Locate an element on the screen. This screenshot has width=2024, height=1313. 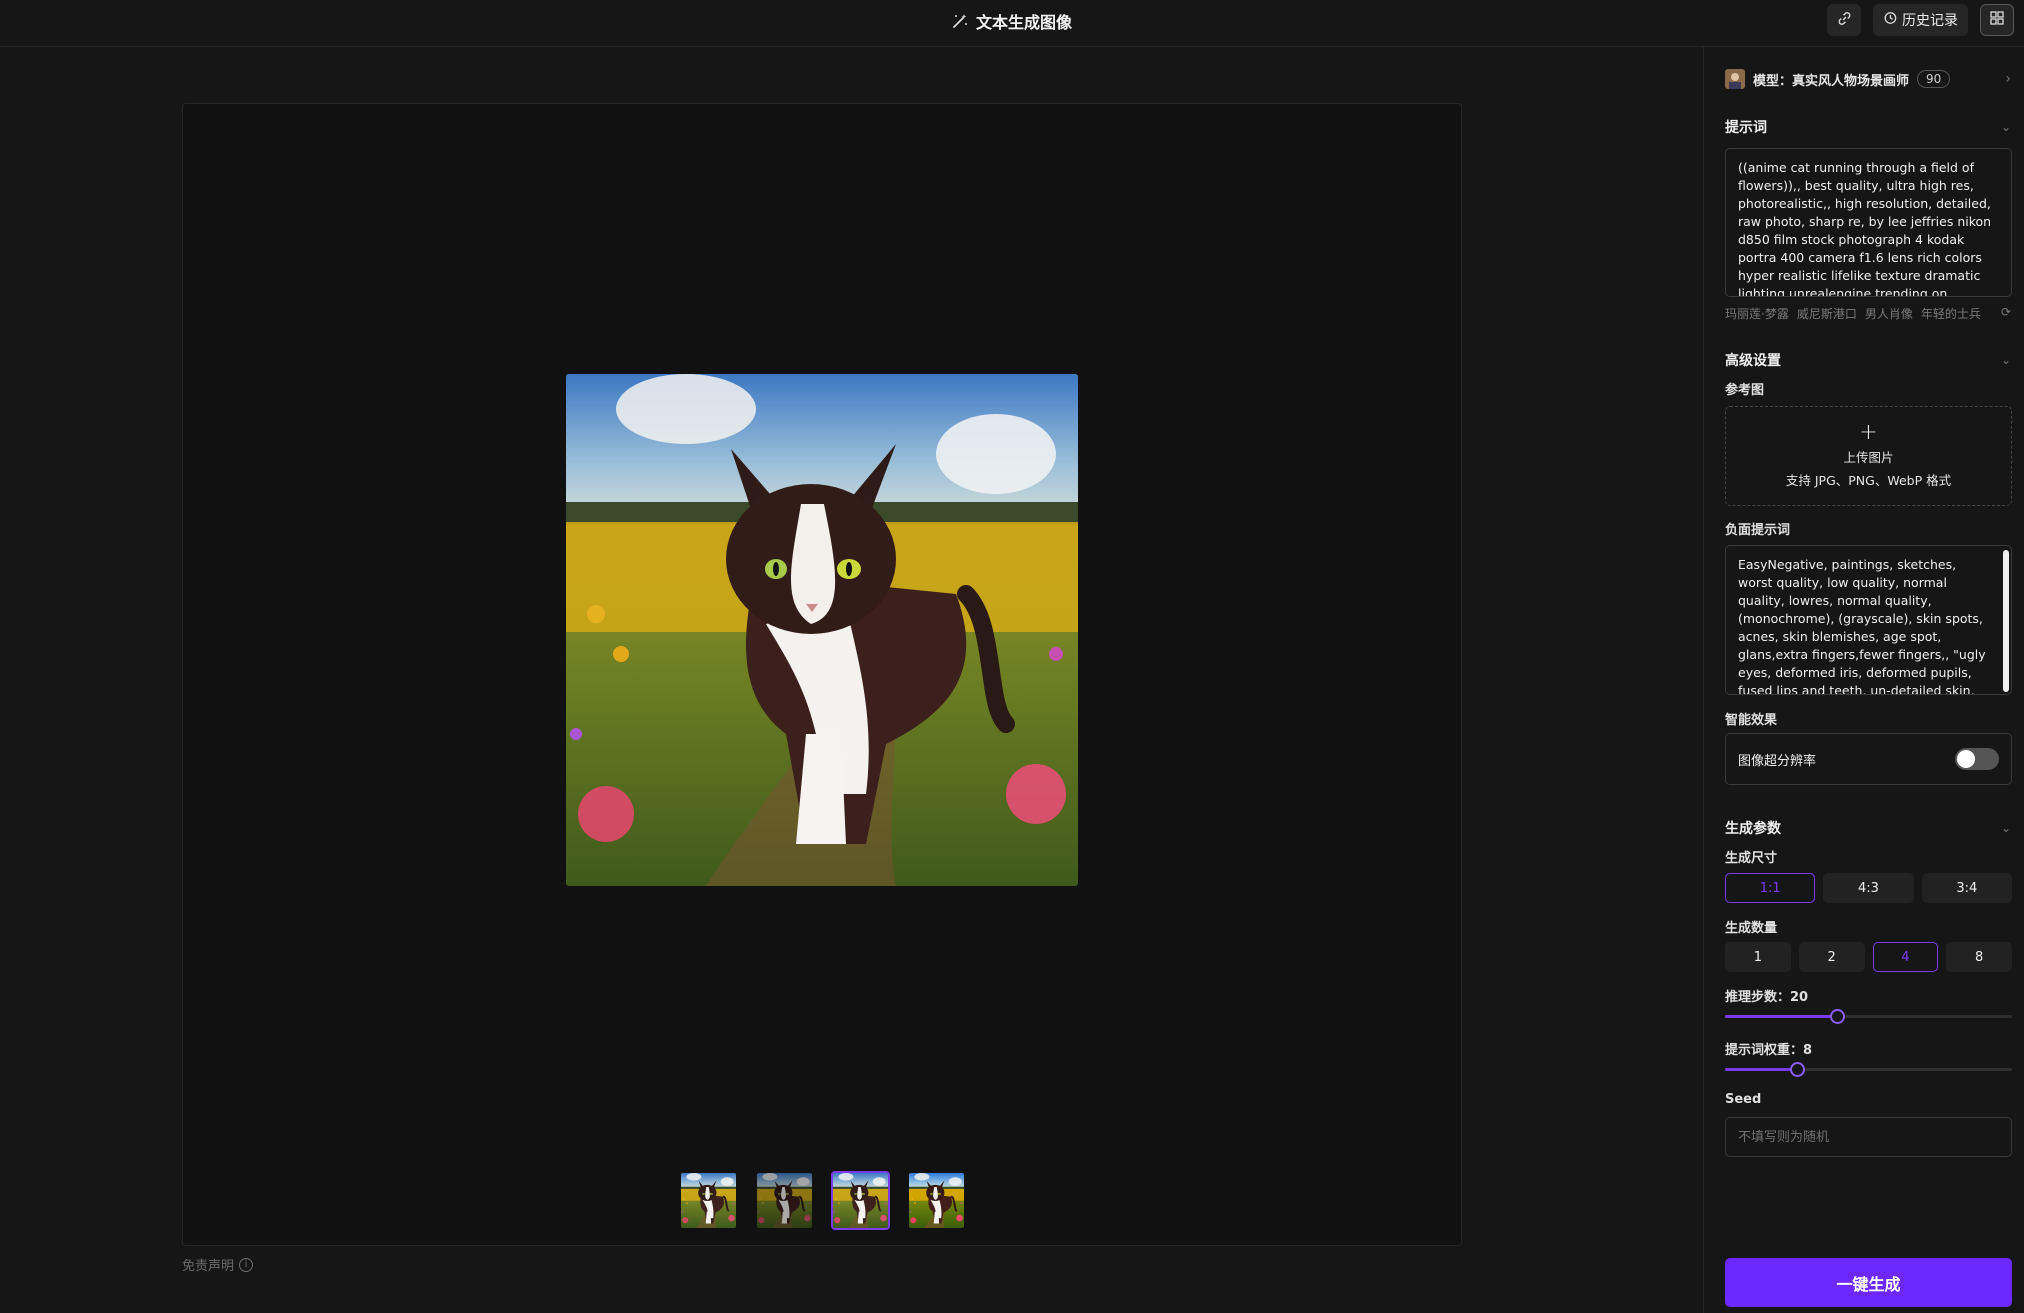
history-label: 历史记录 is located at coordinates (1930, 21).